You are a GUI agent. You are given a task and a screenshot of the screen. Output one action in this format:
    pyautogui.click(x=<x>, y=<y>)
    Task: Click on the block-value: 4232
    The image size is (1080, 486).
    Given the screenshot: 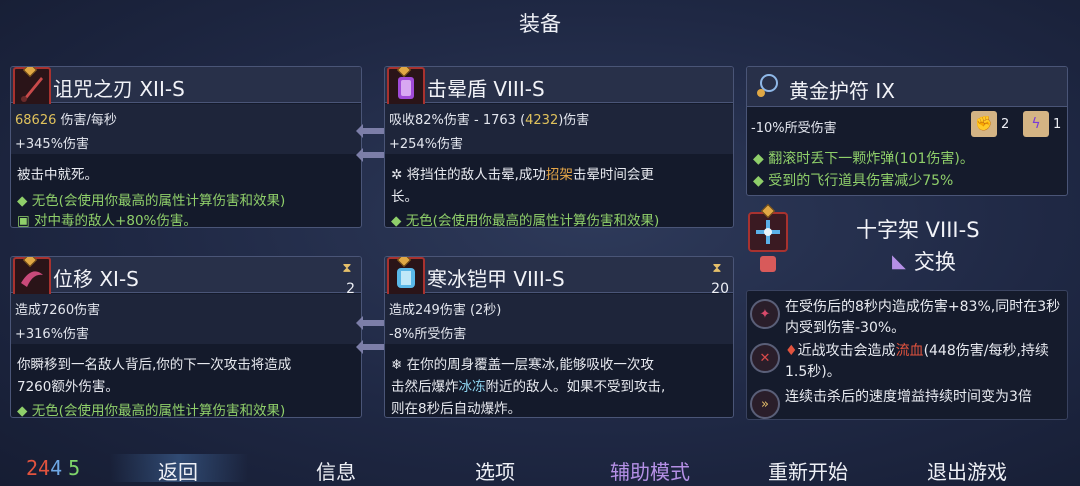 What is the action you would take?
    pyautogui.click(x=542, y=120)
    